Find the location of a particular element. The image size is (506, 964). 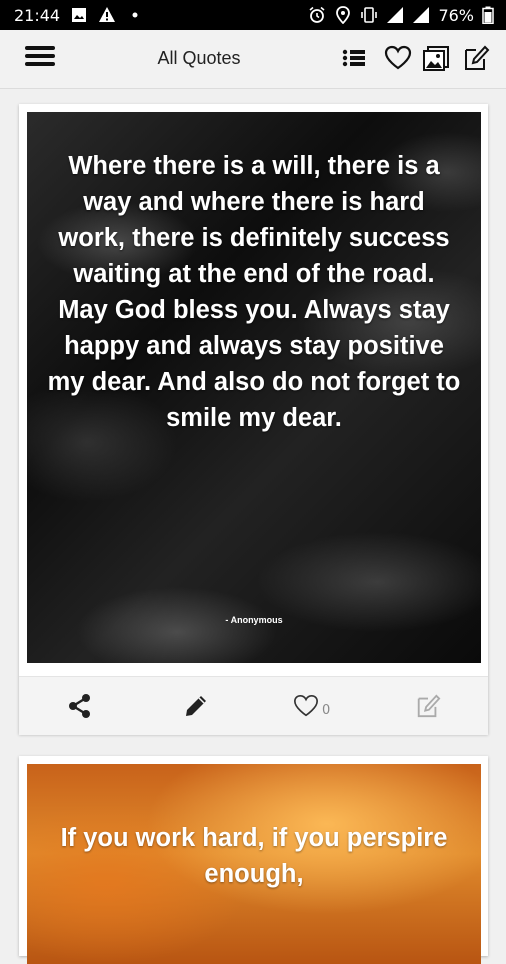

quote-action-bar: 0 is located at coordinates (253, 705).